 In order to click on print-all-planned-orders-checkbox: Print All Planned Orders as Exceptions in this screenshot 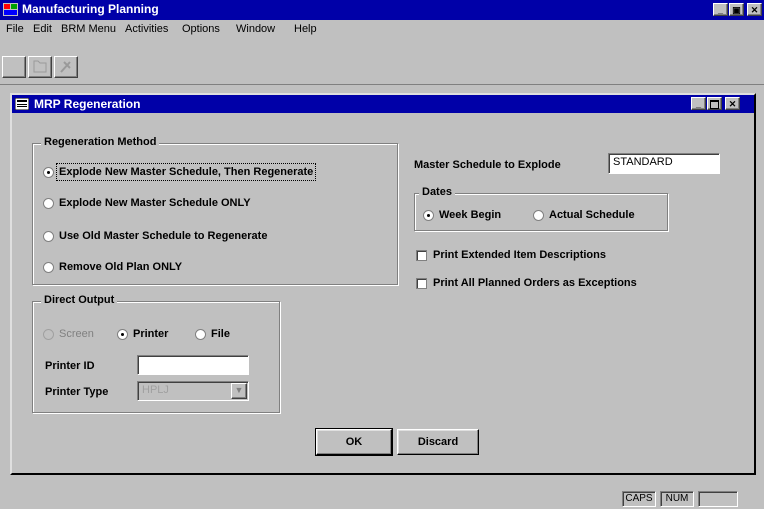, I will do `click(526, 283)`.